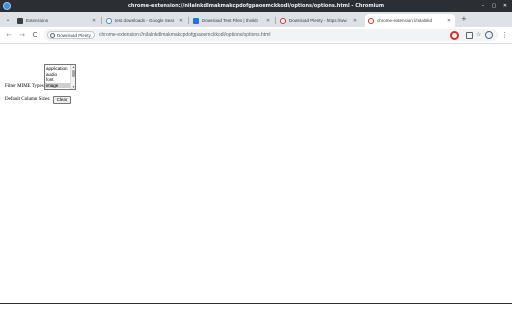 This screenshot has width=512, height=320. Describe the element at coordinates (73, 73) in the screenshot. I see `scroll-thumb` at that location.